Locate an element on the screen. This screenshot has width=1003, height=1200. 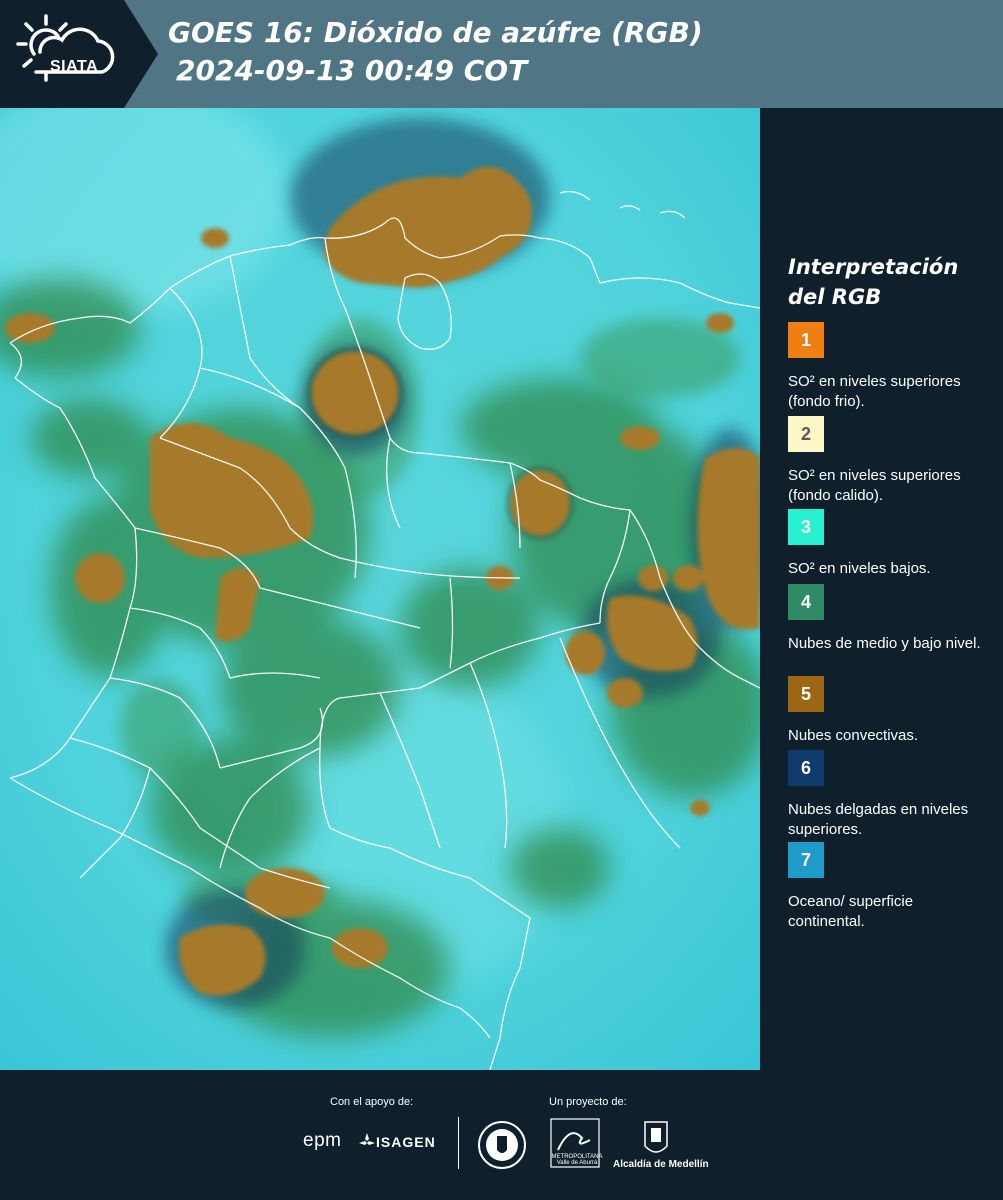
legend-item-3: 3 SO² en niveles bajos. is located at coordinates (888, 544).